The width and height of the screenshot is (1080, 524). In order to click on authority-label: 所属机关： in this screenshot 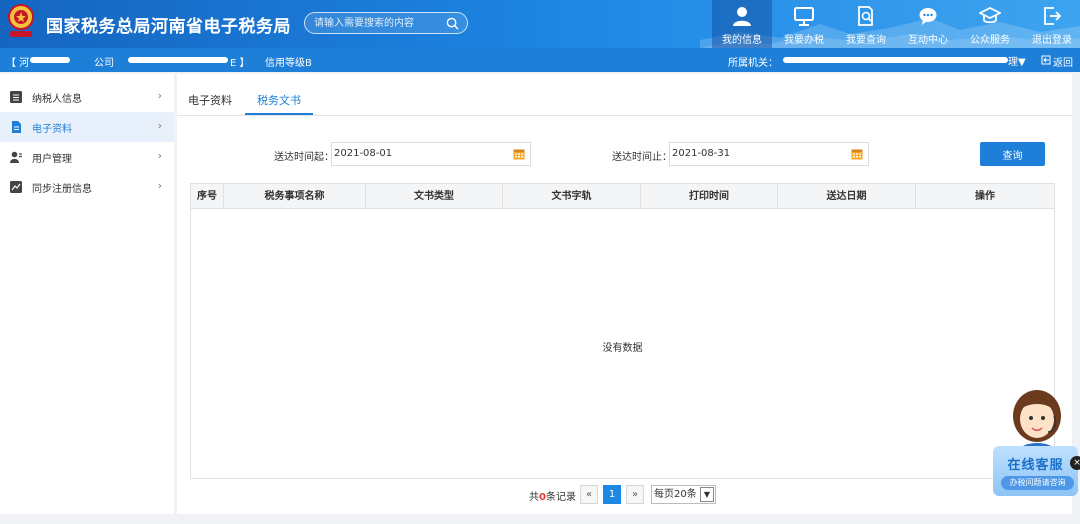, I will do `click(753, 63)`.